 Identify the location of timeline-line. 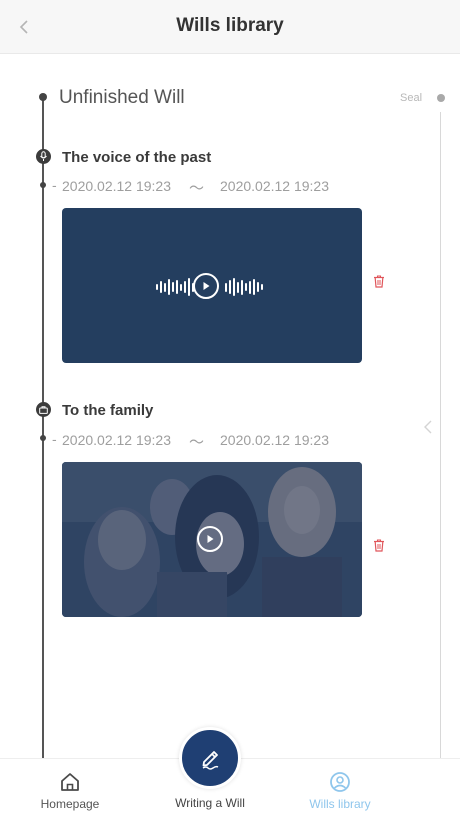
(43, 428).